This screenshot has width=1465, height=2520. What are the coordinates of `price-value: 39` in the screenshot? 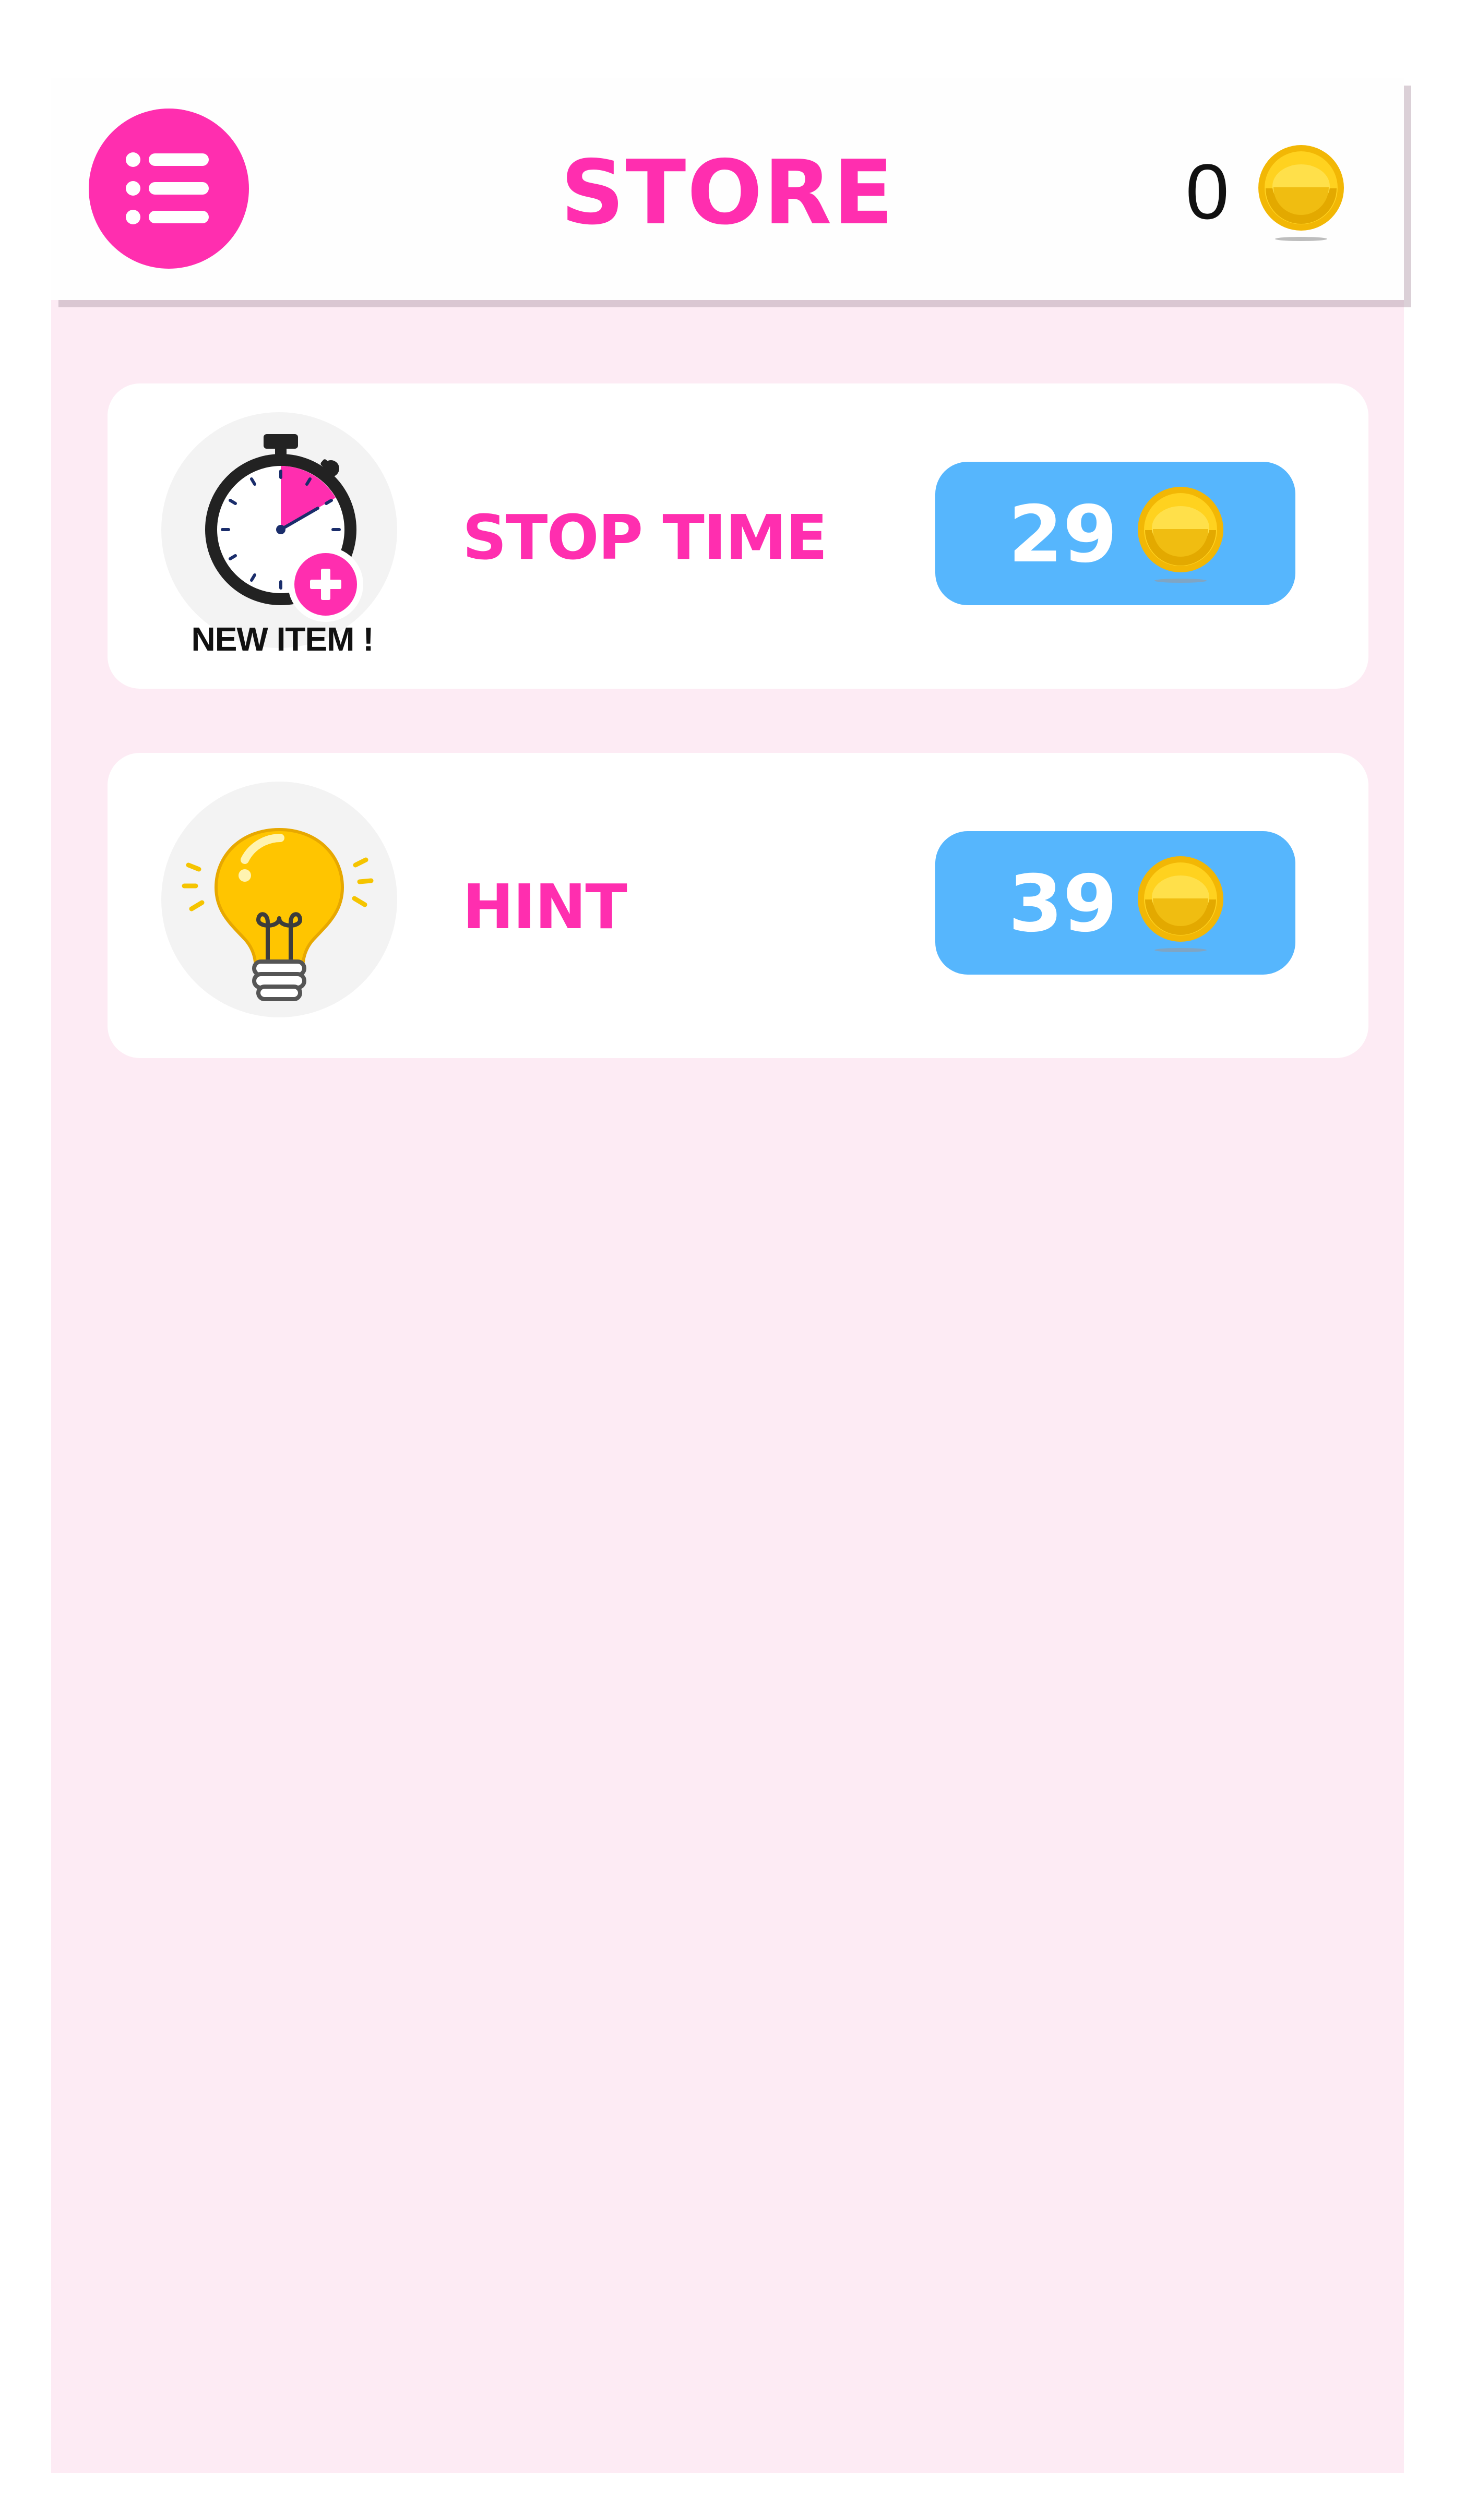 It's located at (1062, 904).